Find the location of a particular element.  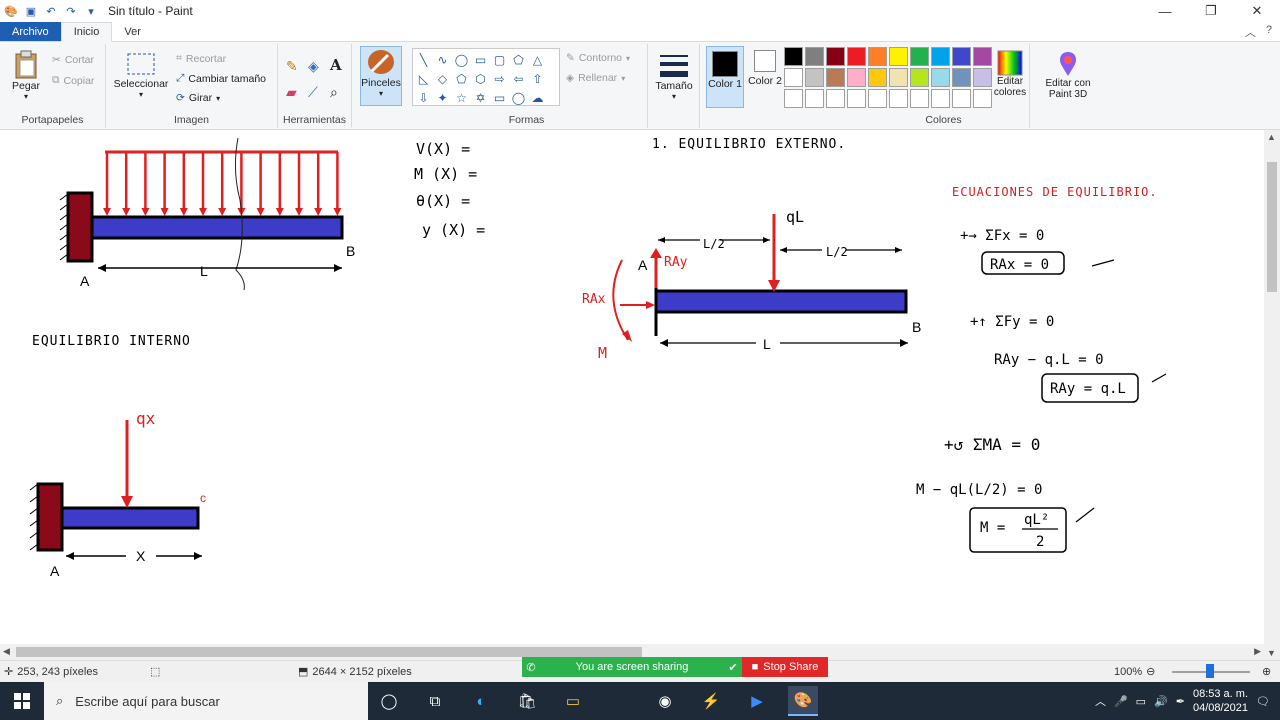

load-arrow-head is located at coordinates (203, 212).